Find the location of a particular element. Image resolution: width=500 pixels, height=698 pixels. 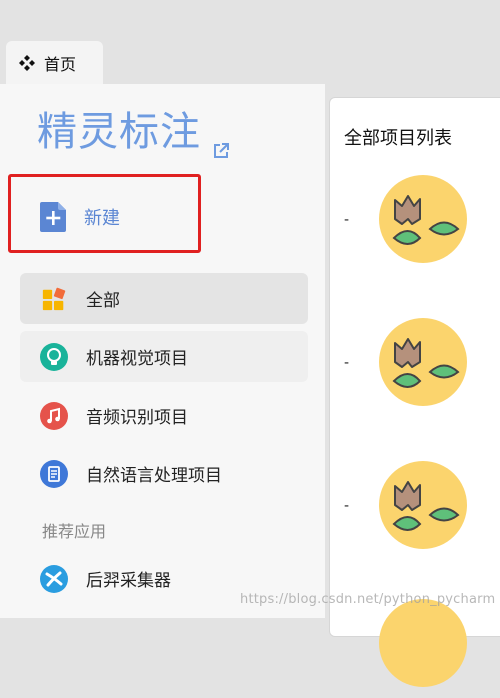

sidebar-item-vision: 机器视觉项目 is located at coordinates (164, 356).